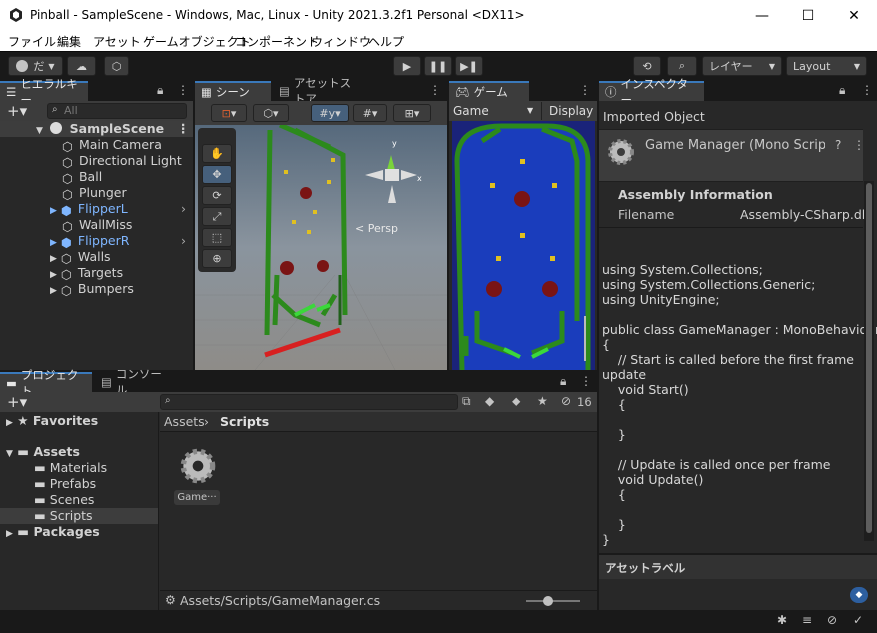 The image size is (877, 633). What do you see at coordinates (32, 41) in the screenshot?
I see `menu-file: ファイル` at bounding box center [32, 41].